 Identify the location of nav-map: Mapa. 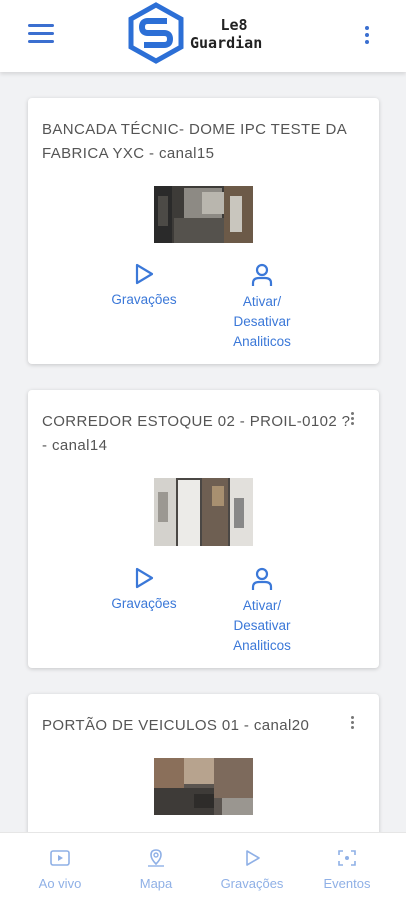
(156, 870).